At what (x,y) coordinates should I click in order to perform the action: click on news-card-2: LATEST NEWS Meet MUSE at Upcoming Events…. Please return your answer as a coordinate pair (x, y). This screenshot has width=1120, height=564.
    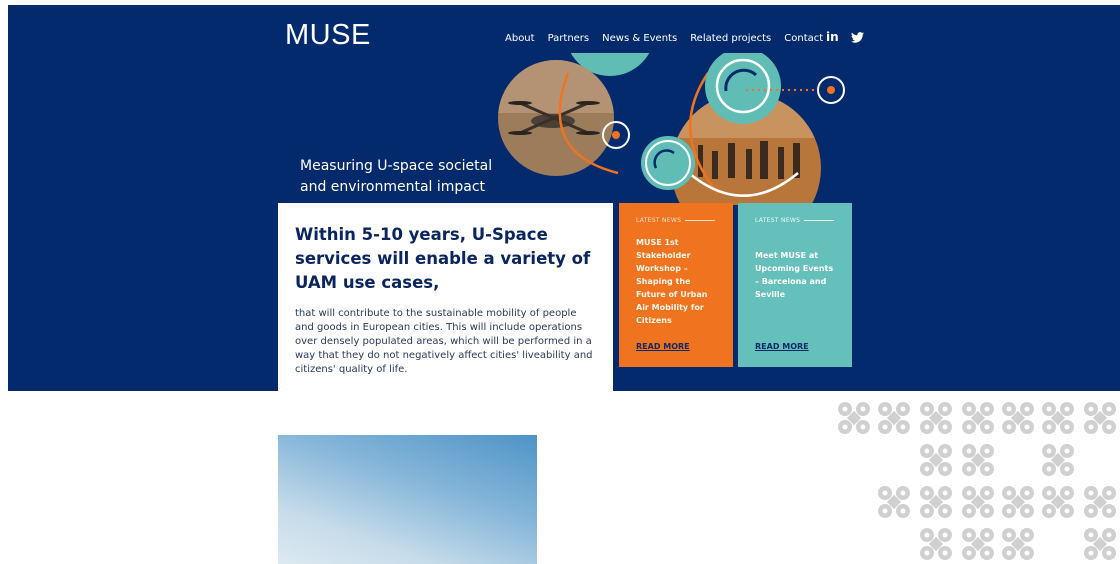
    Looking at the image, I should click on (795, 285).